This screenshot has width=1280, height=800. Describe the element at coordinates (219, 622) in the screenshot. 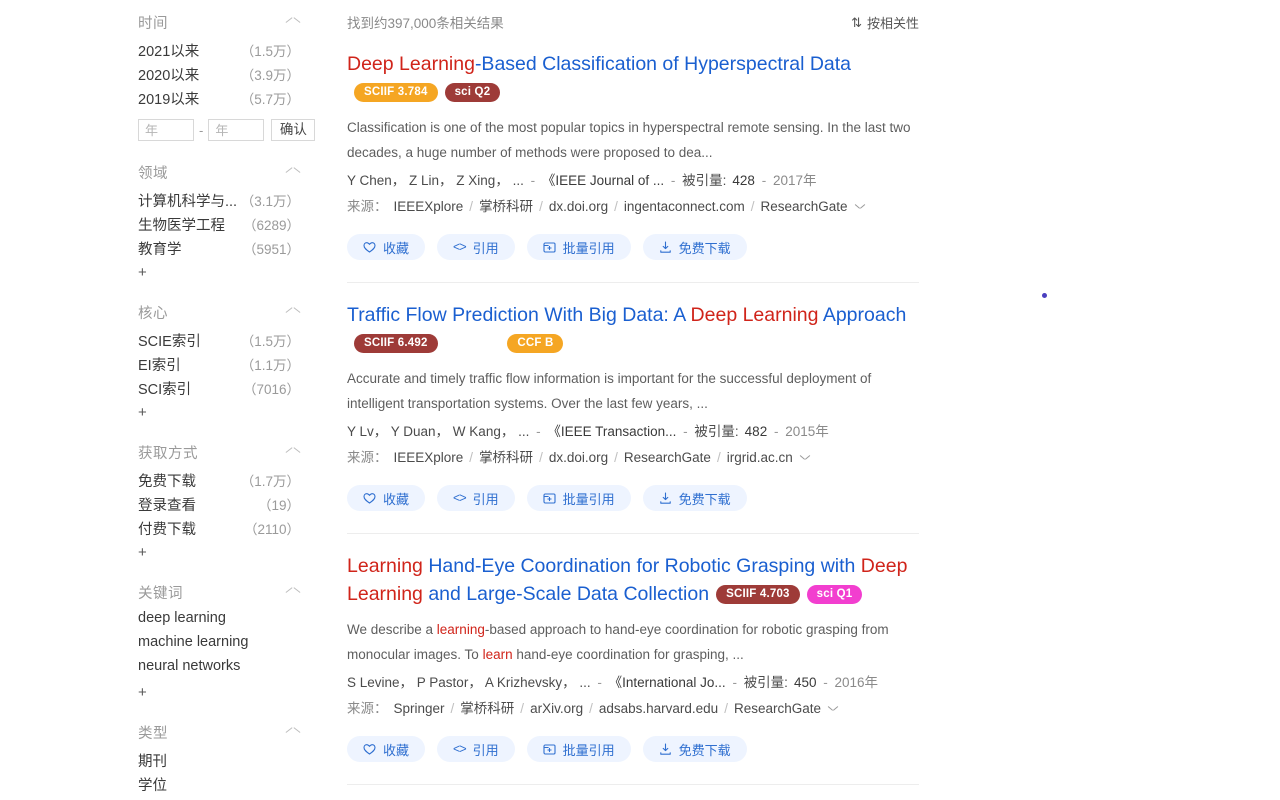

I see `facet-item: deep learning` at that location.